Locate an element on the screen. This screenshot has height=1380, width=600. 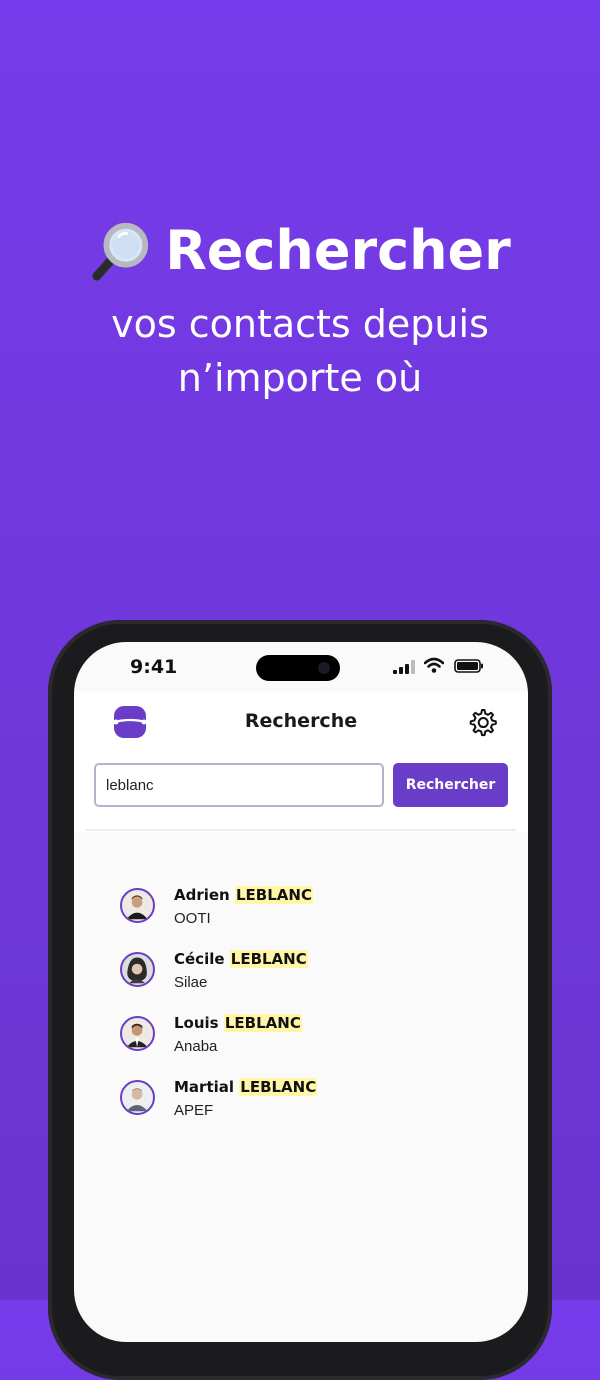
page-title: Recherche is located at coordinates (301, 721).